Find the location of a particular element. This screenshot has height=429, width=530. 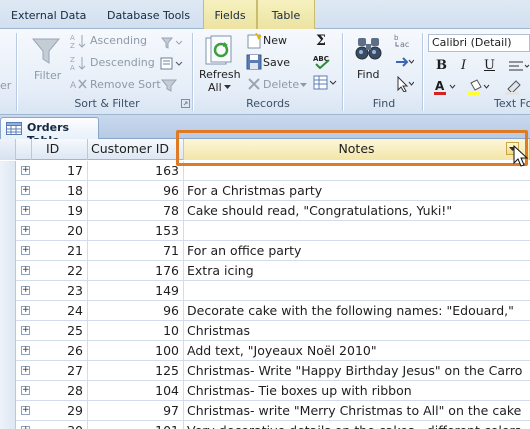

delete-button: Delete is located at coordinates (281, 84).